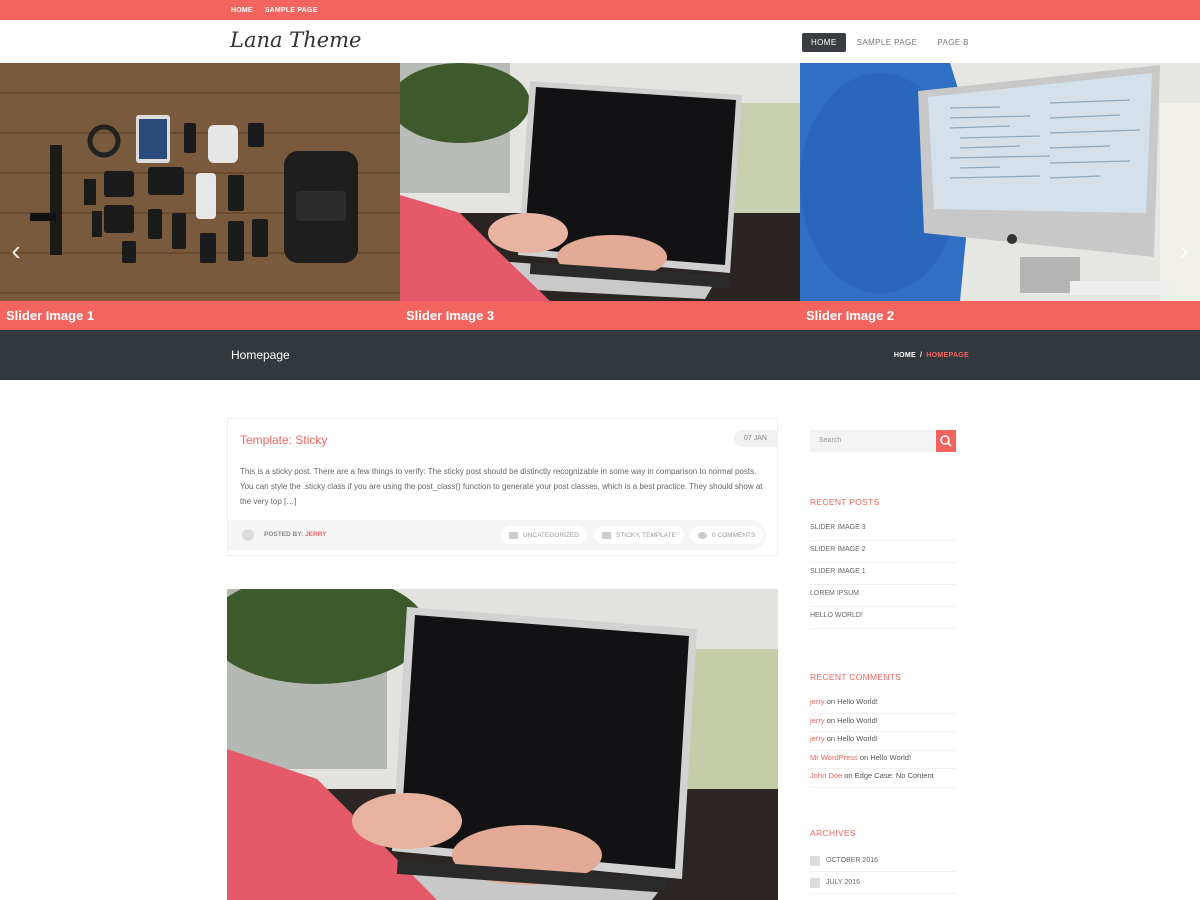 The image size is (1200, 900). Describe the element at coordinates (551, 535) in the screenshot. I see `category-link: UNCATEGORIZED` at that location.